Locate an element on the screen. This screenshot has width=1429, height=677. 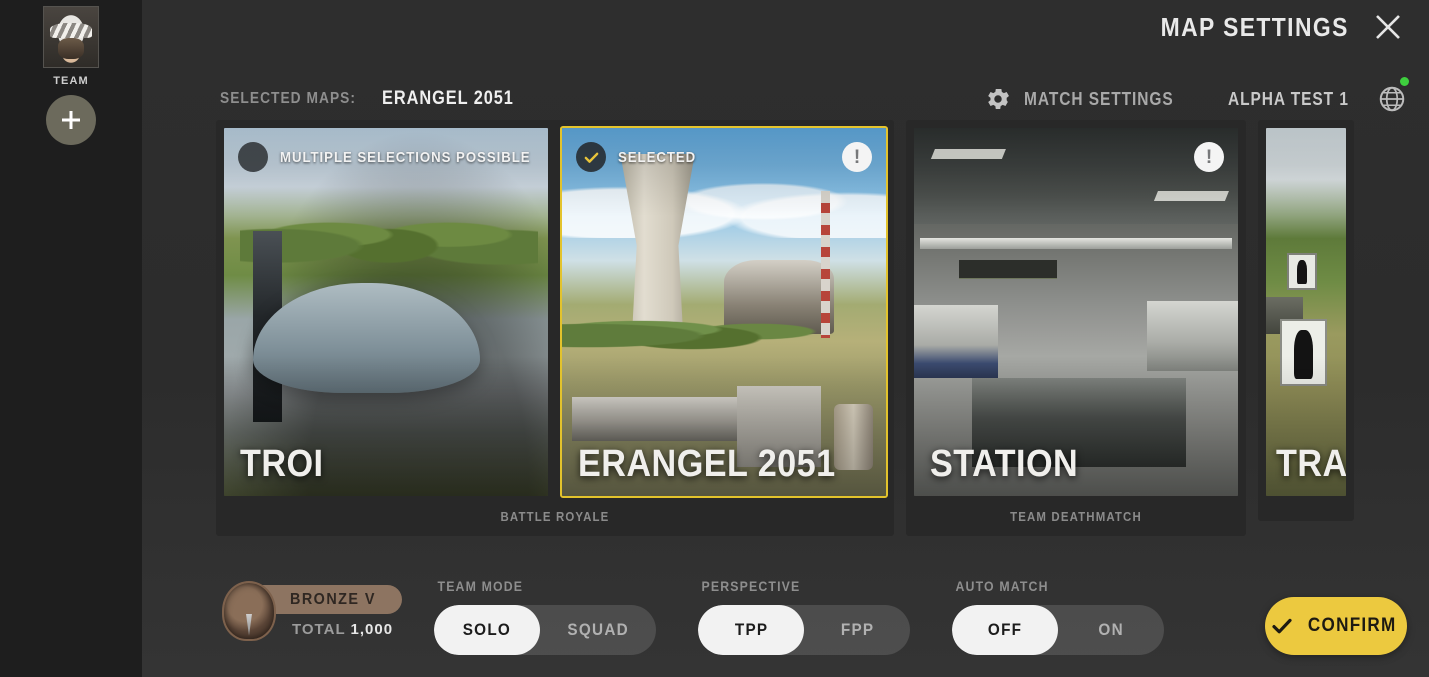
map-card-troi: MULTIPLE SELECTIONS POSSIBLE ! TROI is located at coordinates (386, 312).